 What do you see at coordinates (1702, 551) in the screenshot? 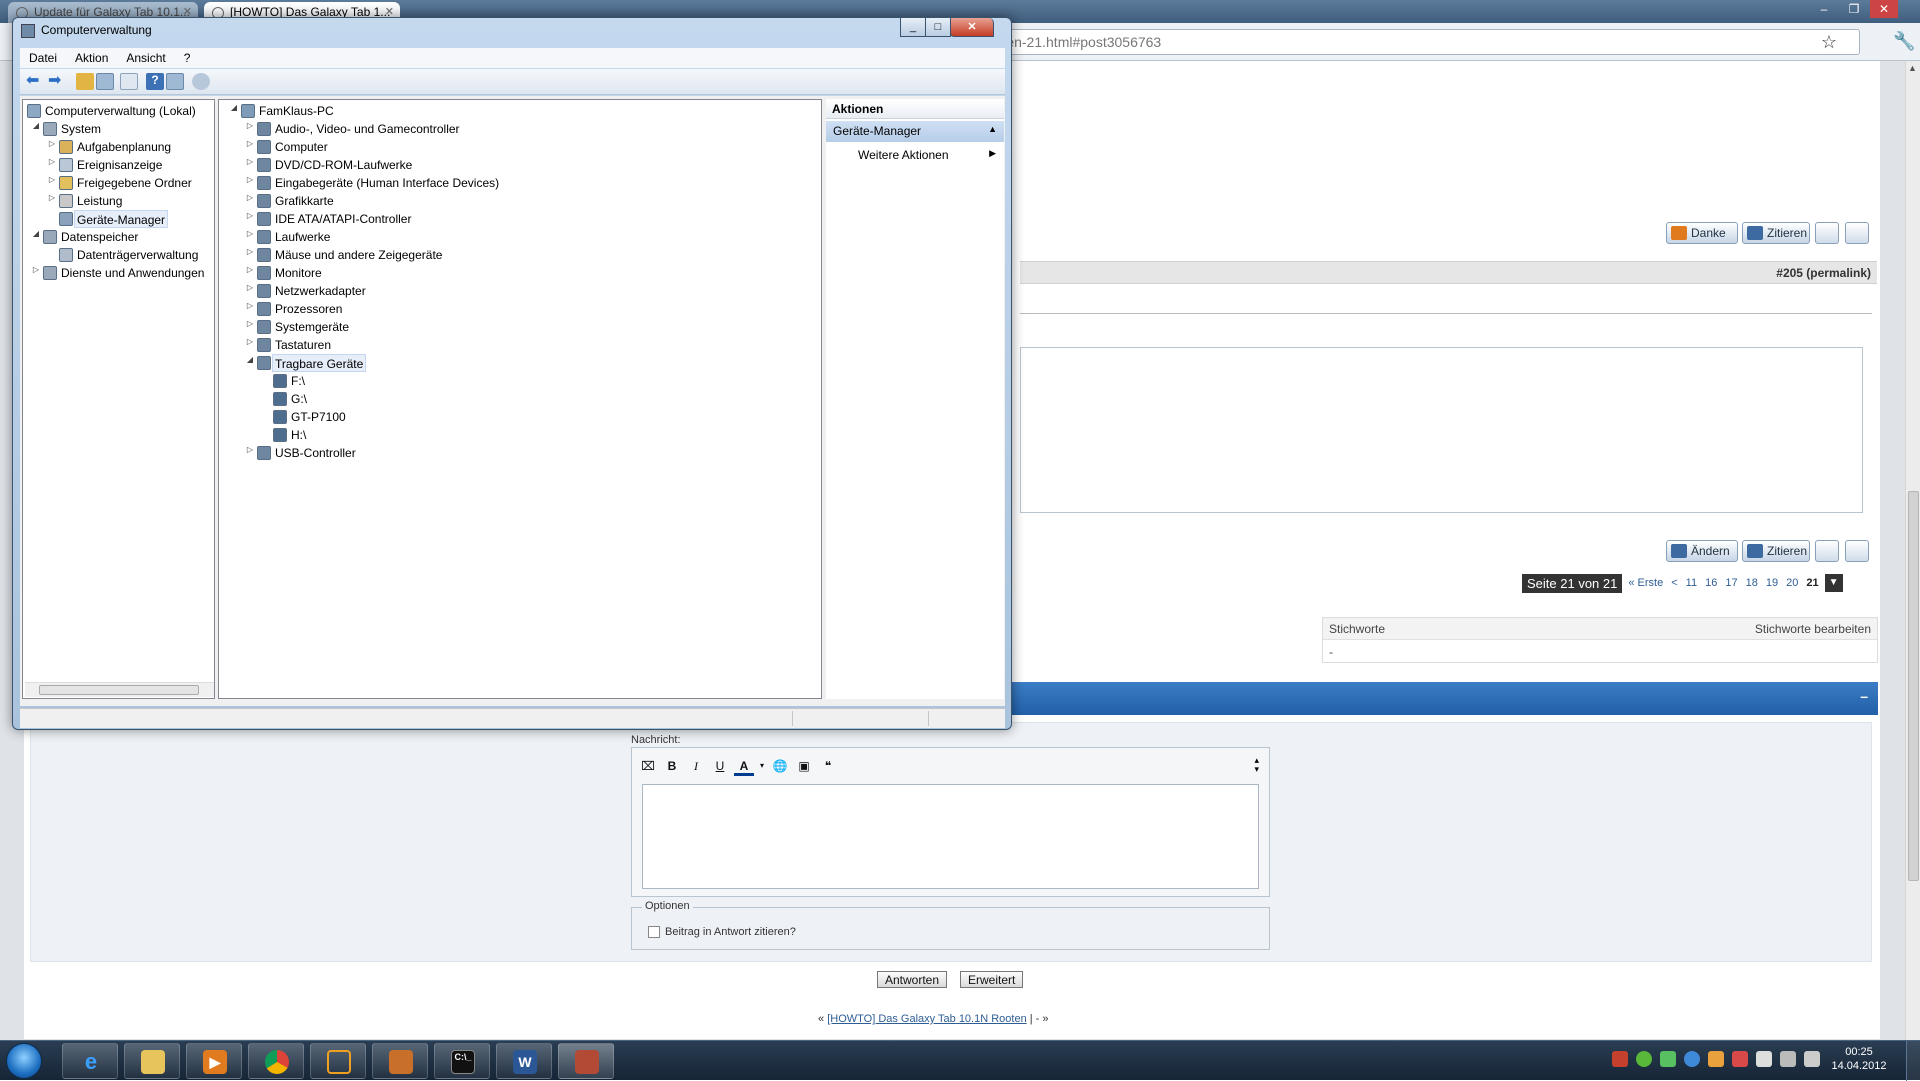
I see `edit-button: Ändern` at bounding box center [1702, 551].